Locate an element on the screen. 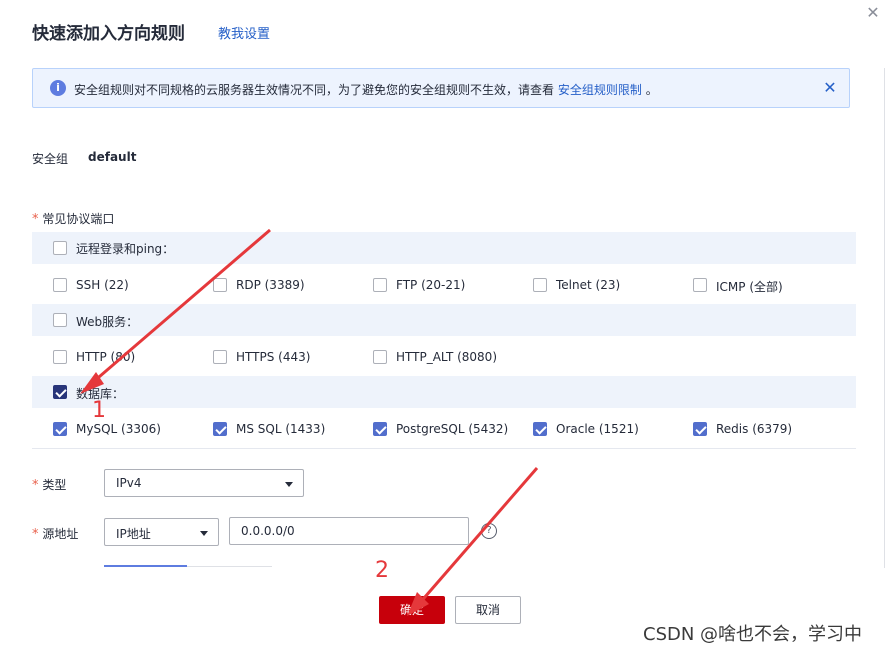 This screenshot has height=650, width=888. source-label: * 源地址 is located at coordinates (55, 533).